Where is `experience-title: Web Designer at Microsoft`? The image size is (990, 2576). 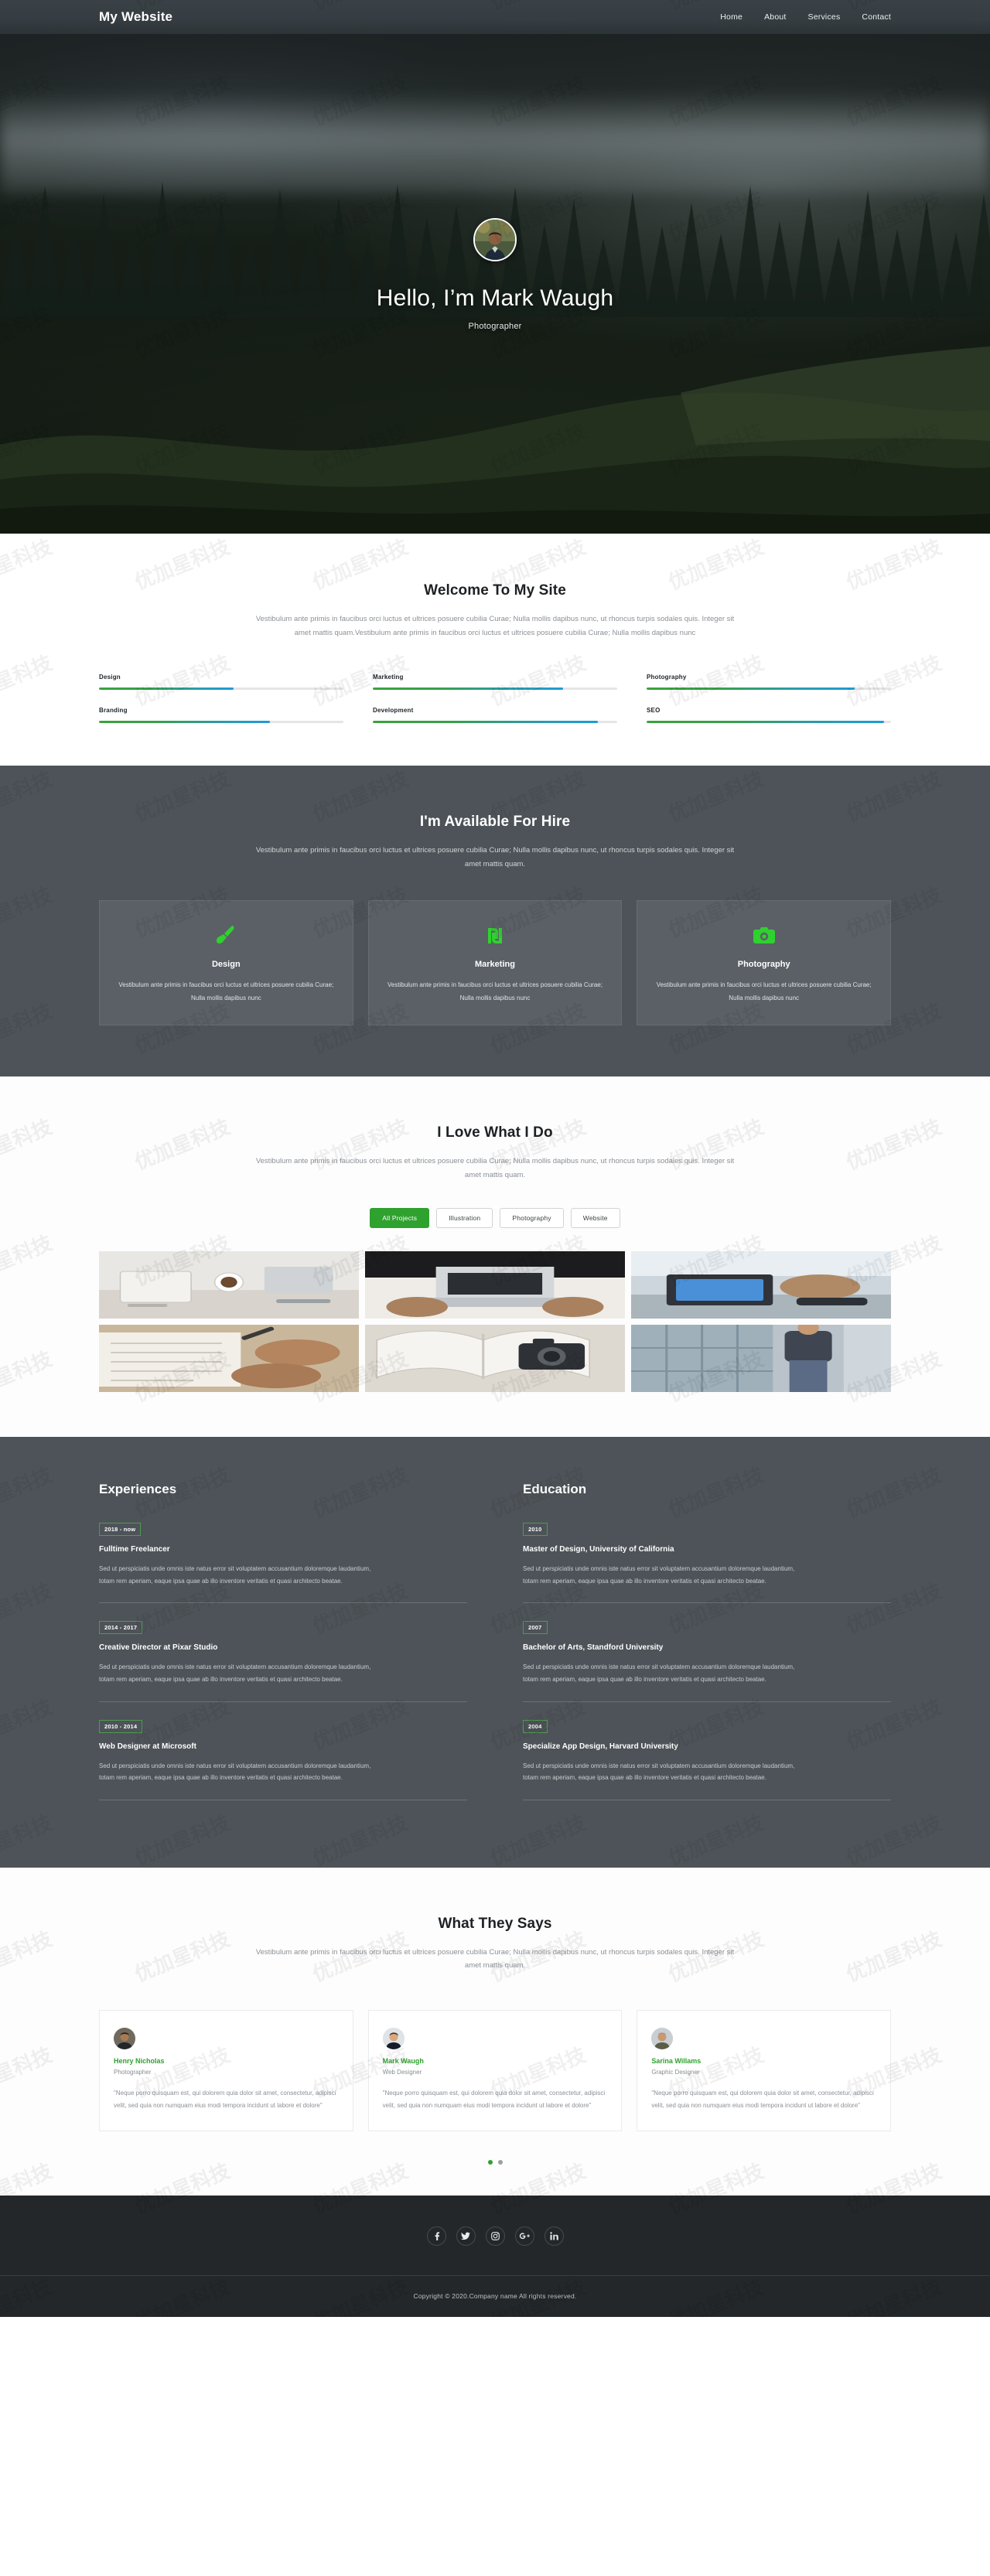
experience-title: Web Designer at Microsoft is located at coordinates (148, 1747).